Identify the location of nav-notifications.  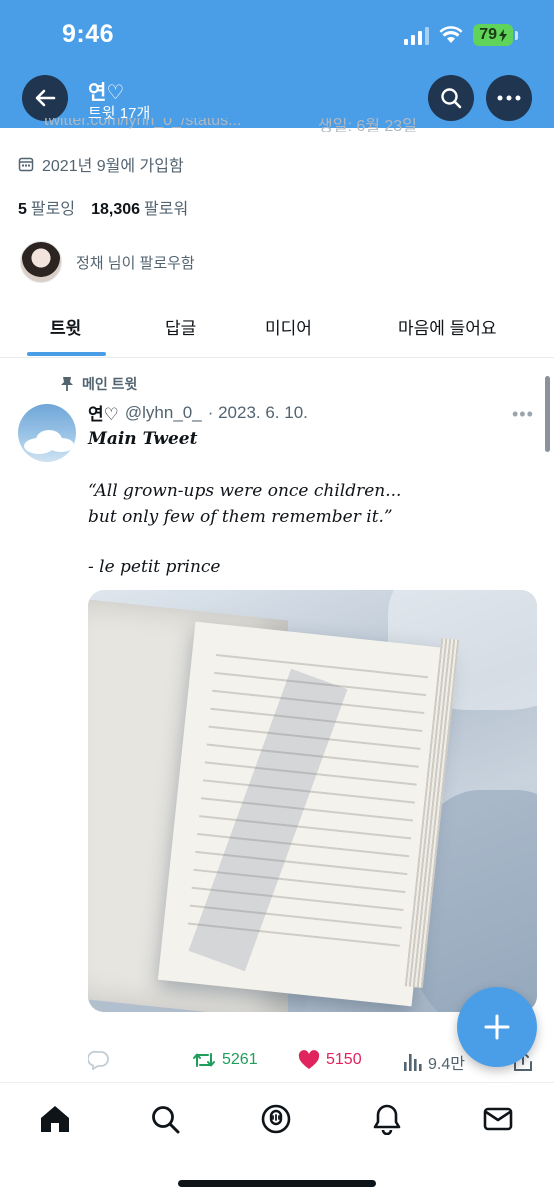
(387, 1119).